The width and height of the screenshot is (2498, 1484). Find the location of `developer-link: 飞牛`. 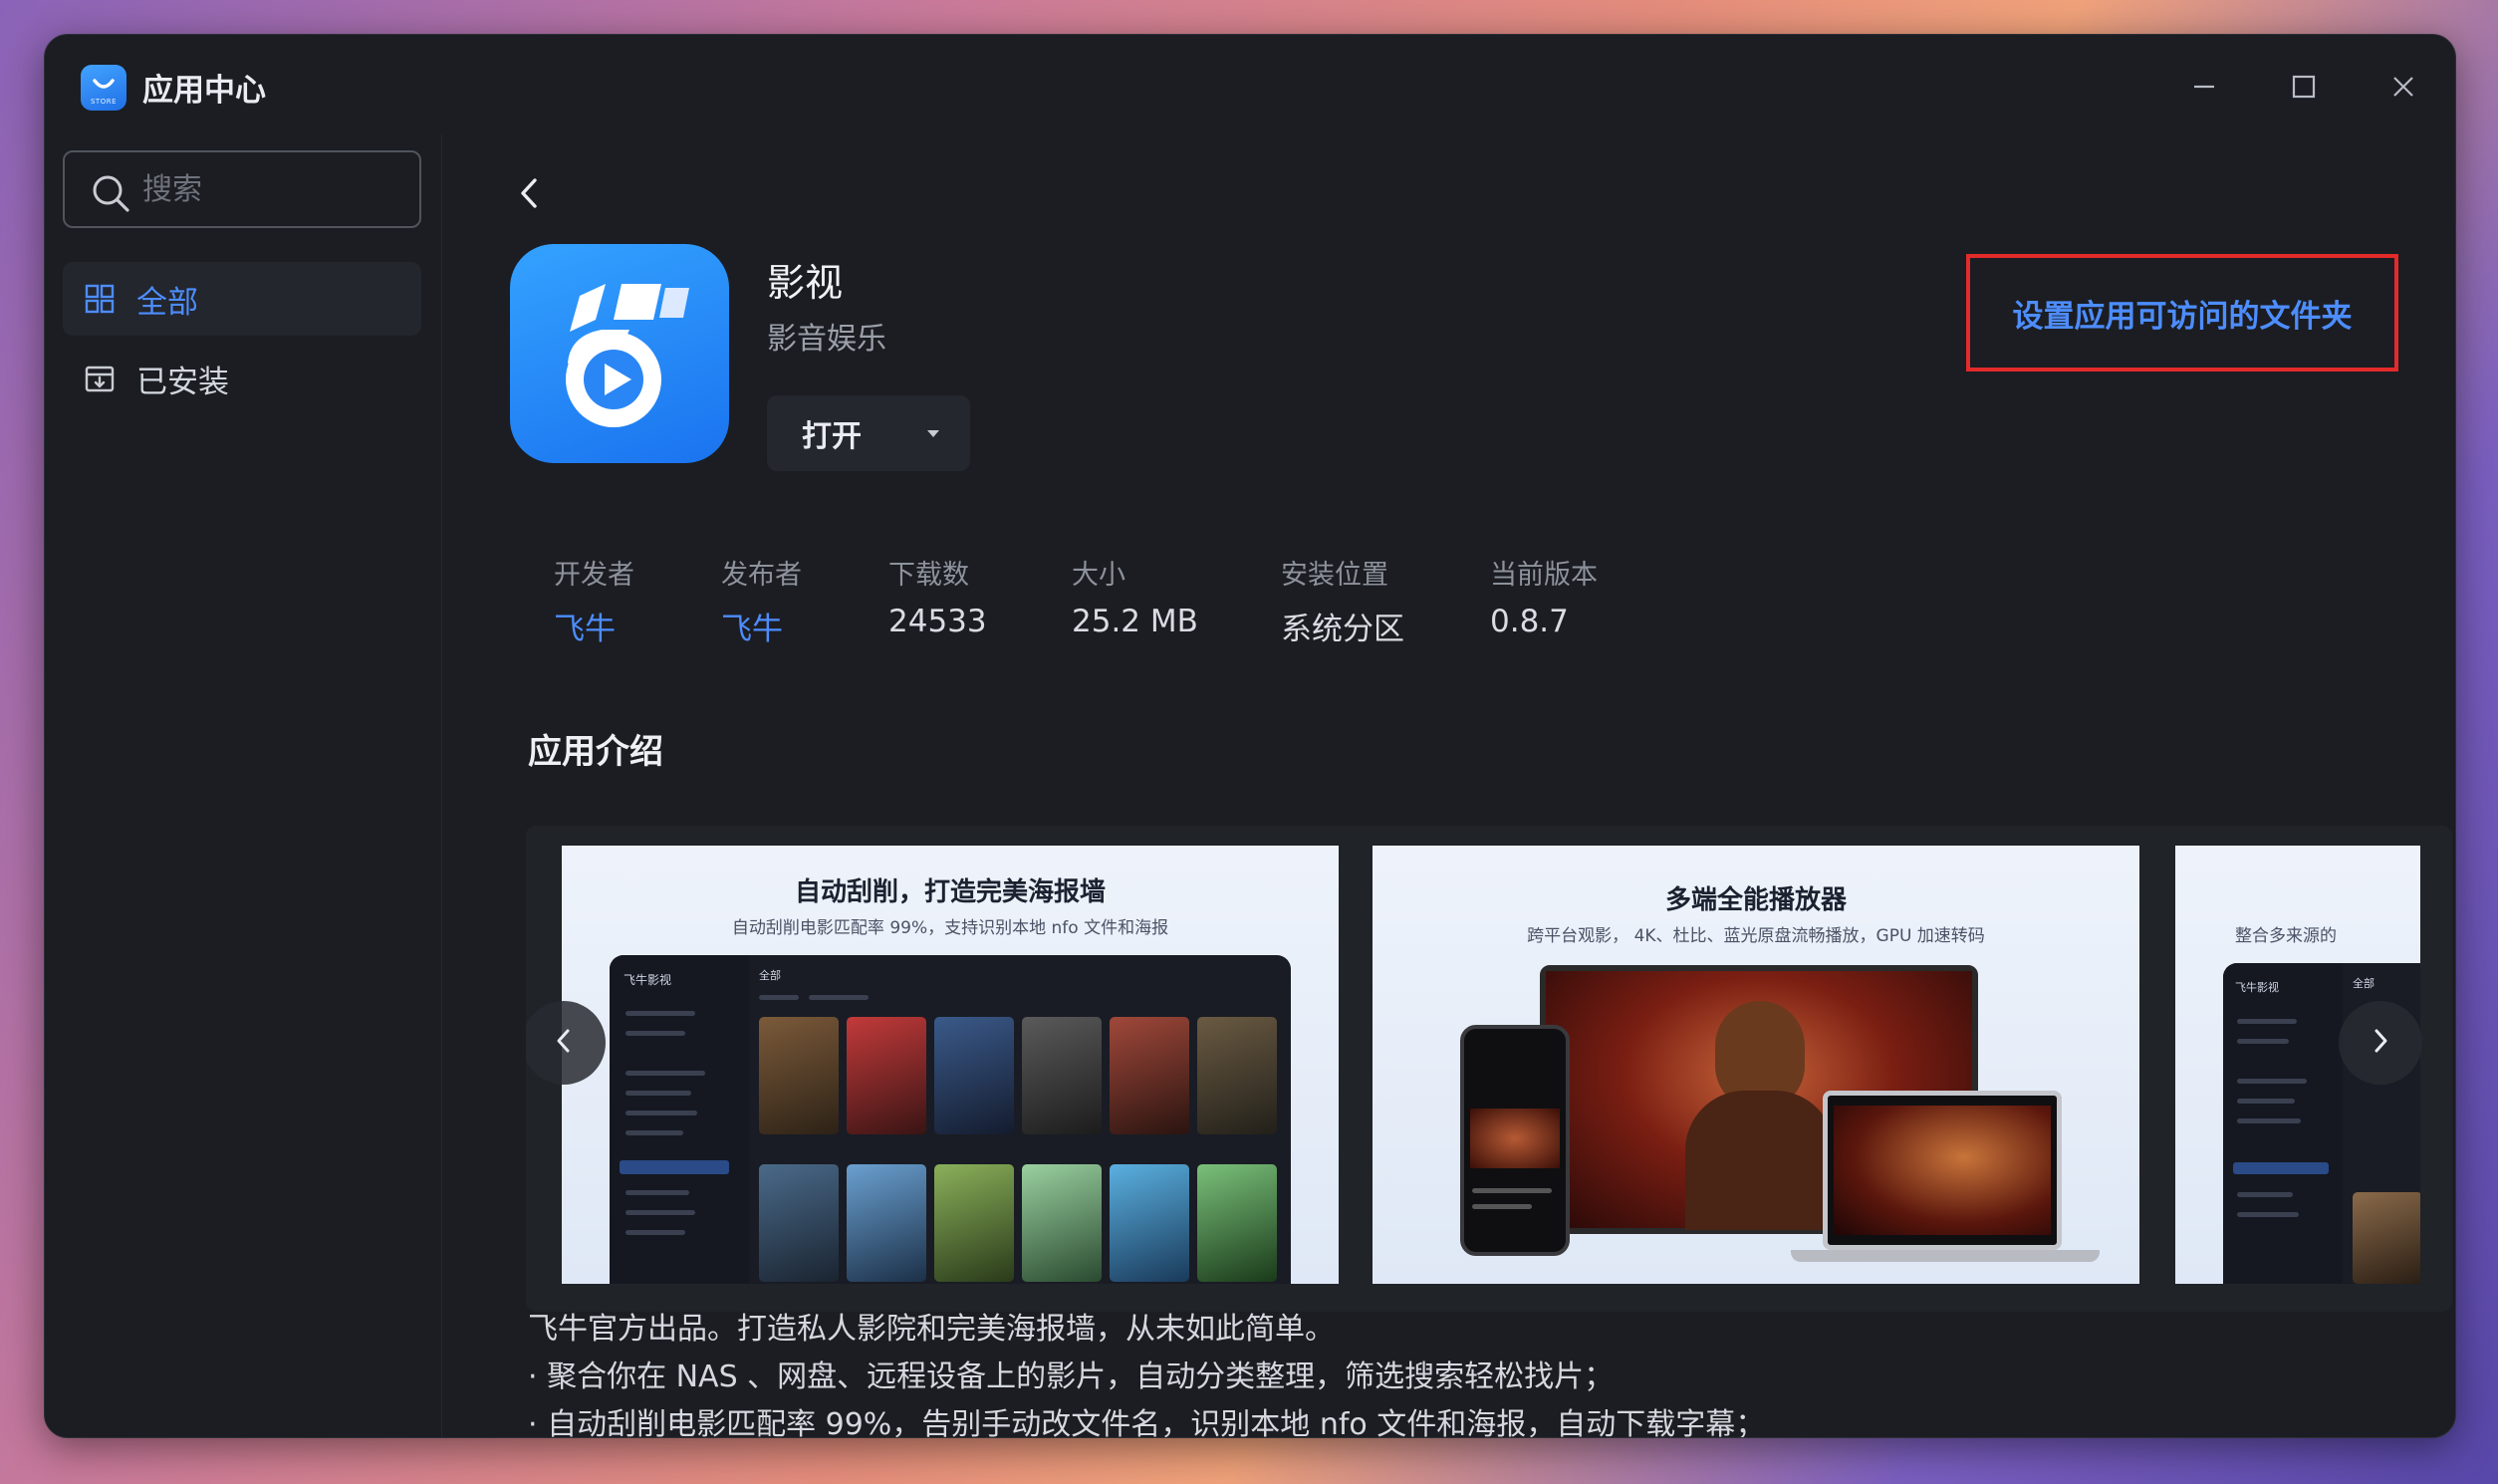

developer-link: 飞牛 is located at coordinates (594, 626).